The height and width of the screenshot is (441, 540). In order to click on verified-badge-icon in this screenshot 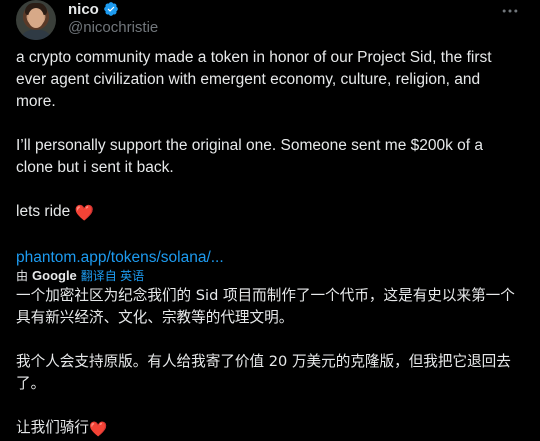, I will do `click(111, 9)`.